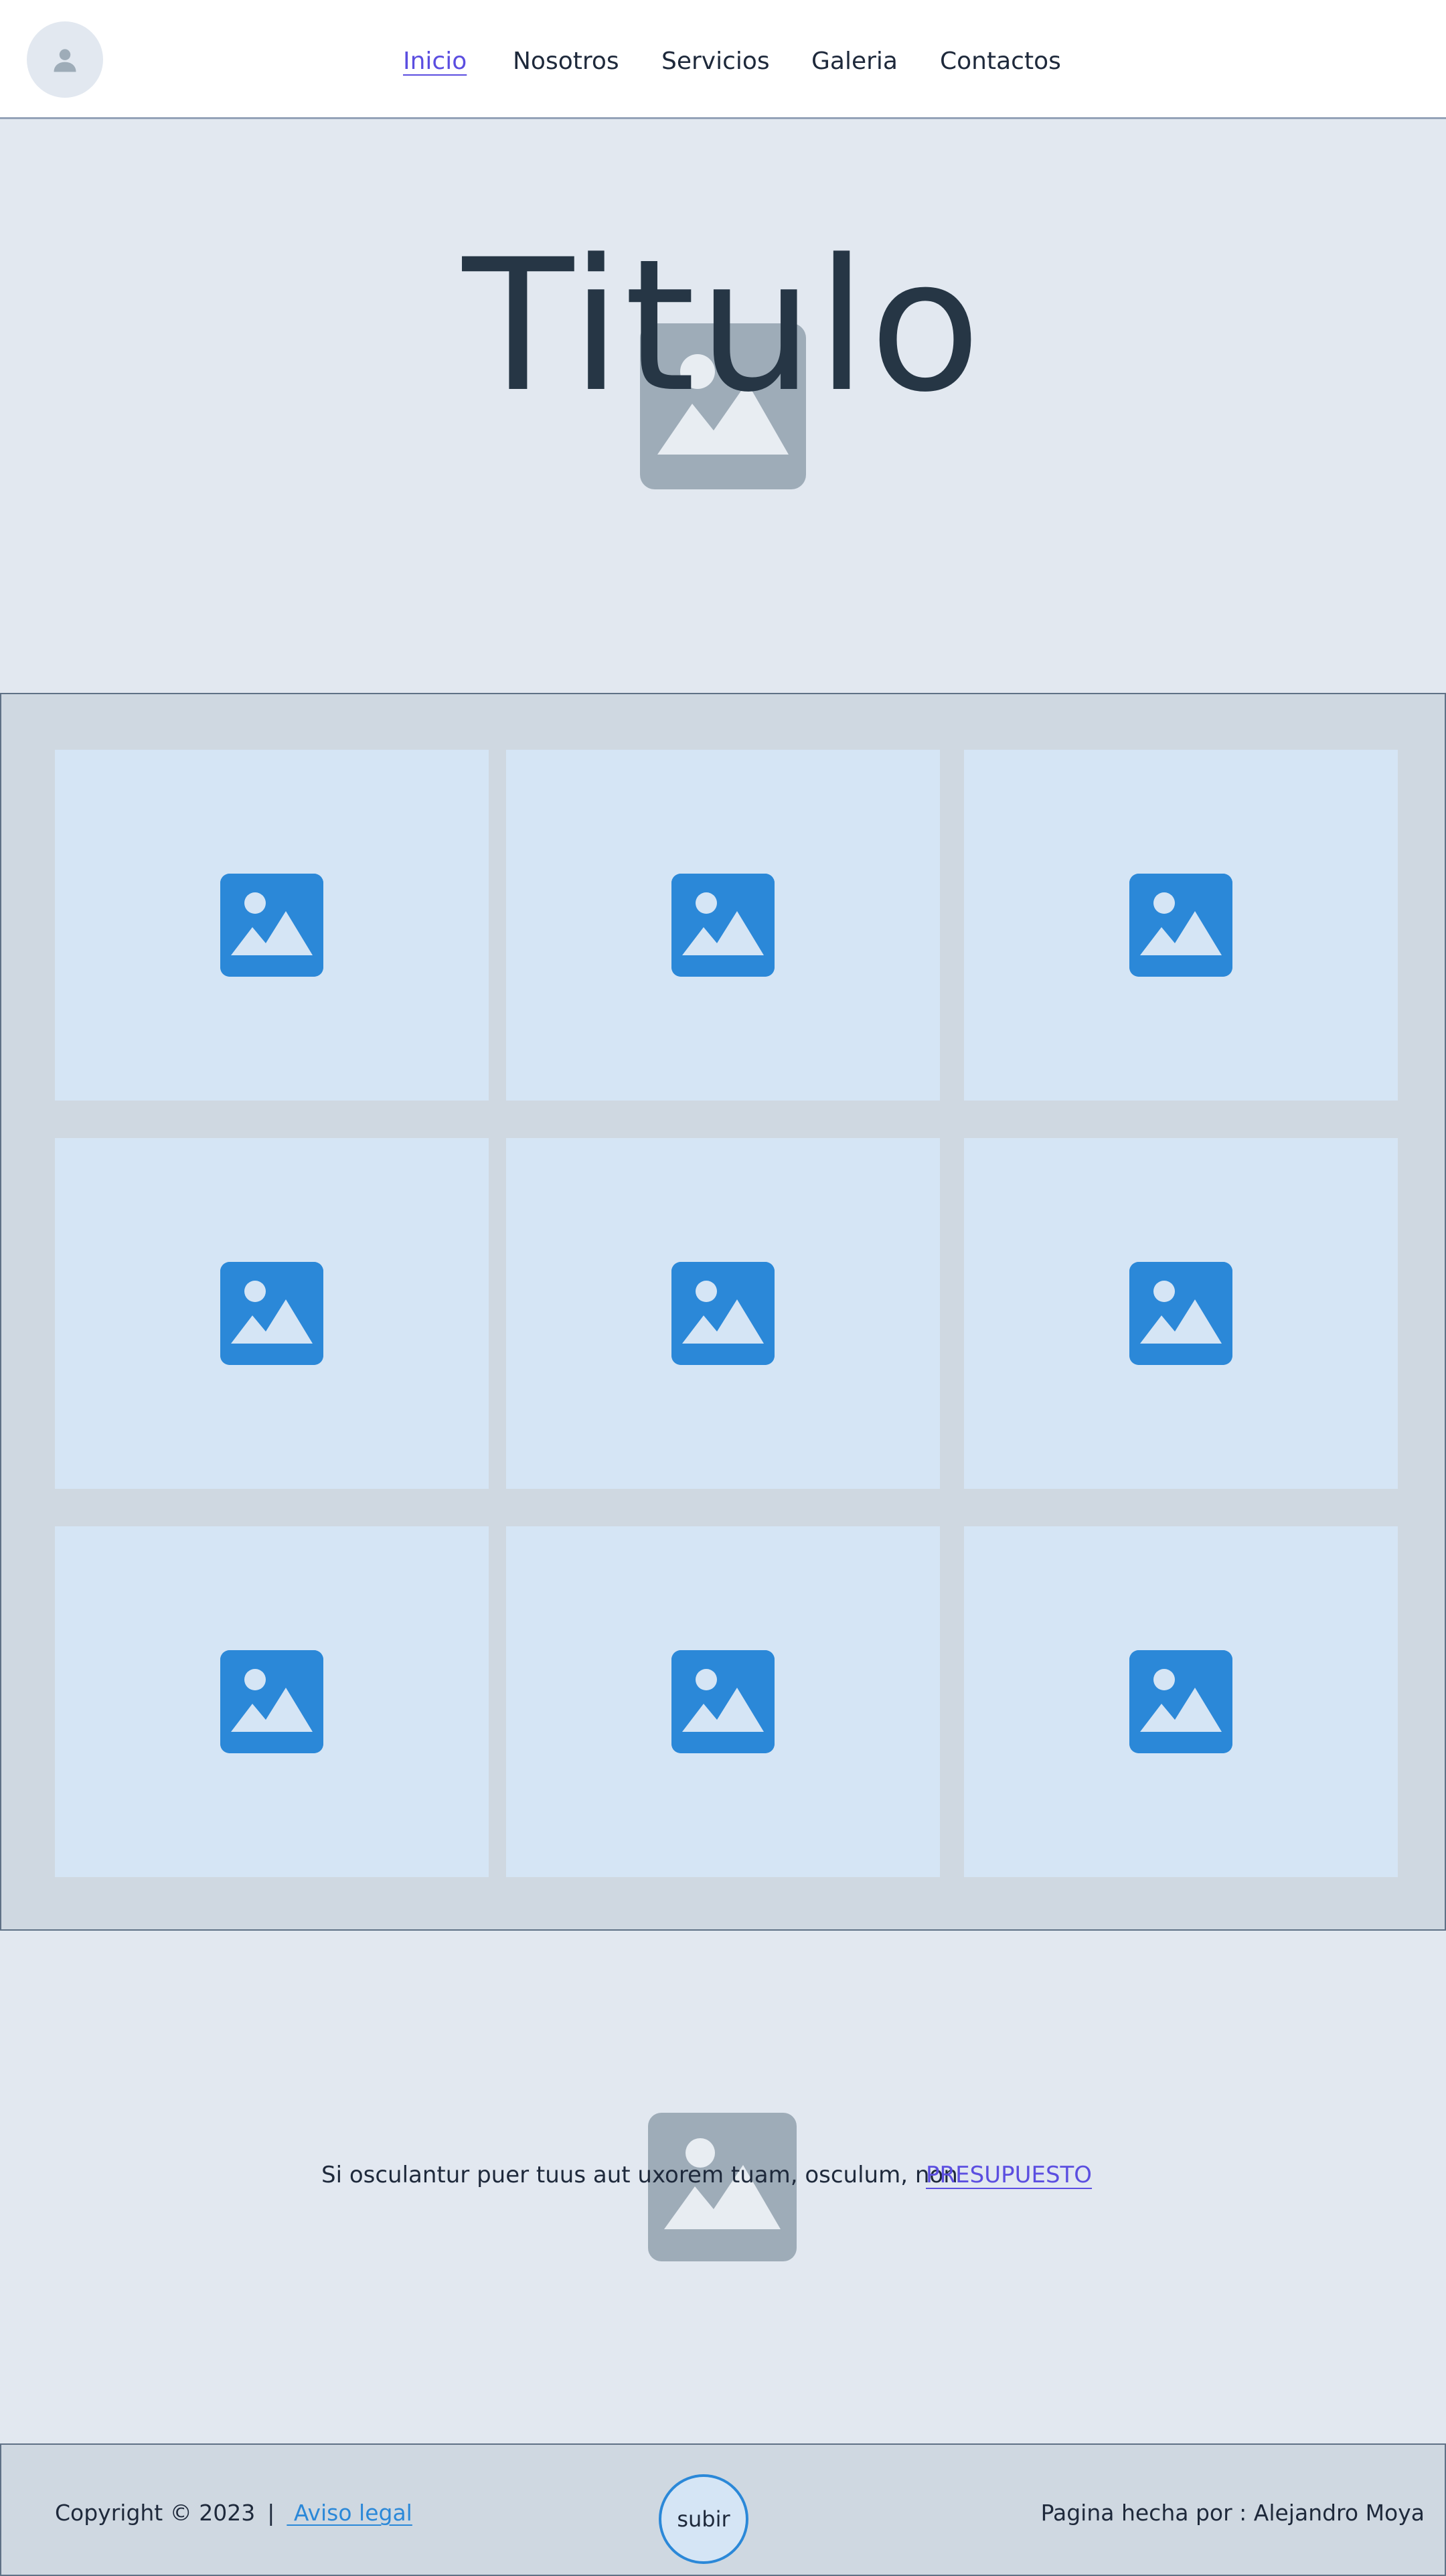 The width and height of the screenshot is (1446, 2576). I want to click on scroll-top-button: subir, so click(703, 2519).